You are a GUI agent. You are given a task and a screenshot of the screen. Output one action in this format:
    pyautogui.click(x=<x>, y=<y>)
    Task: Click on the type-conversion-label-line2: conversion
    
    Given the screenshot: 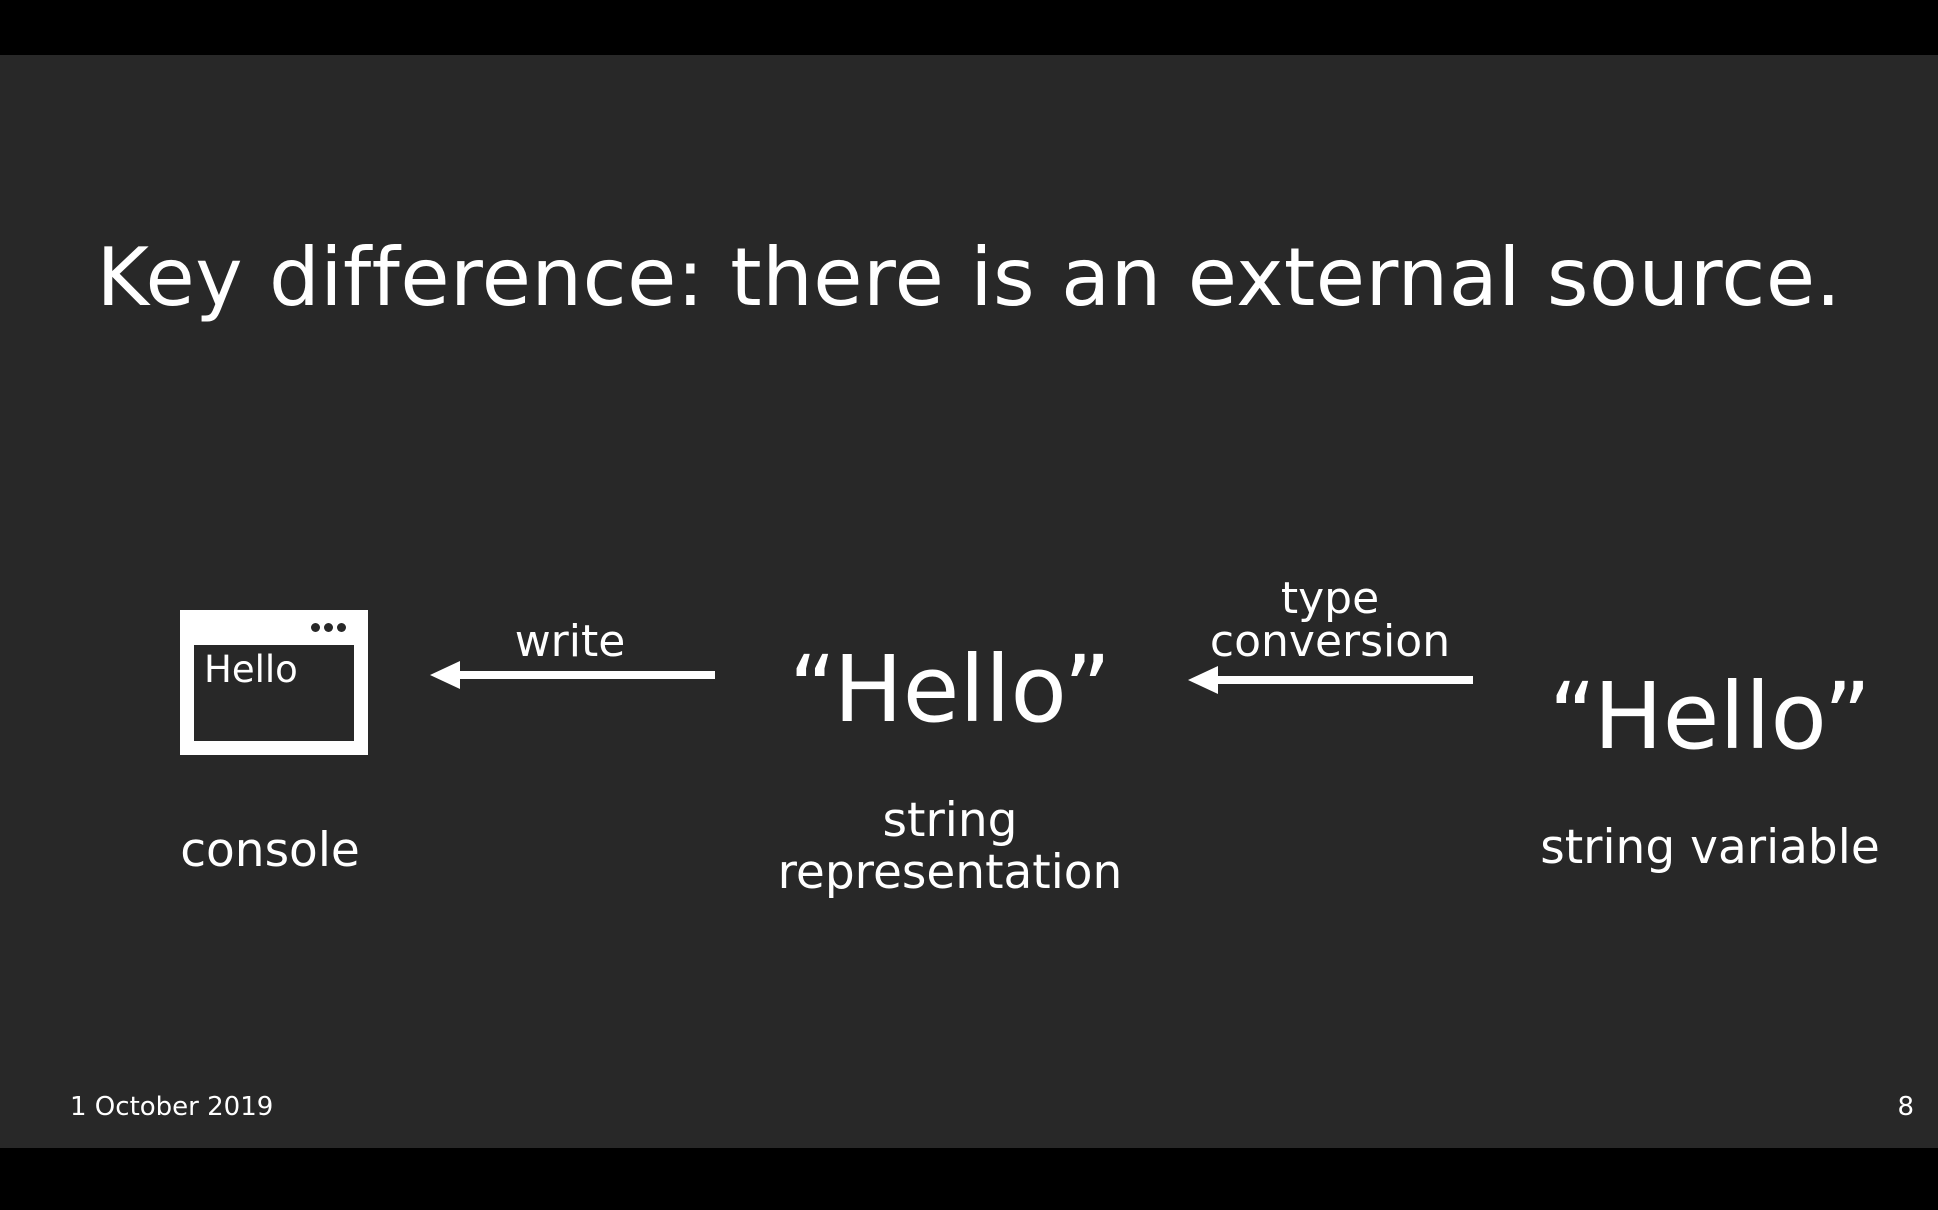 What is the action you would take?
    pyautogui.click(x=1330, y=641)
    